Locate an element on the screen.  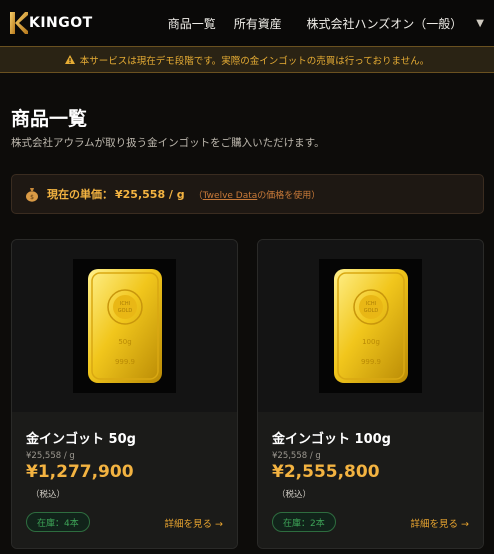
product-image-area: ICHI GOLD 50g 999.9 is located at coordinates (124, 326).